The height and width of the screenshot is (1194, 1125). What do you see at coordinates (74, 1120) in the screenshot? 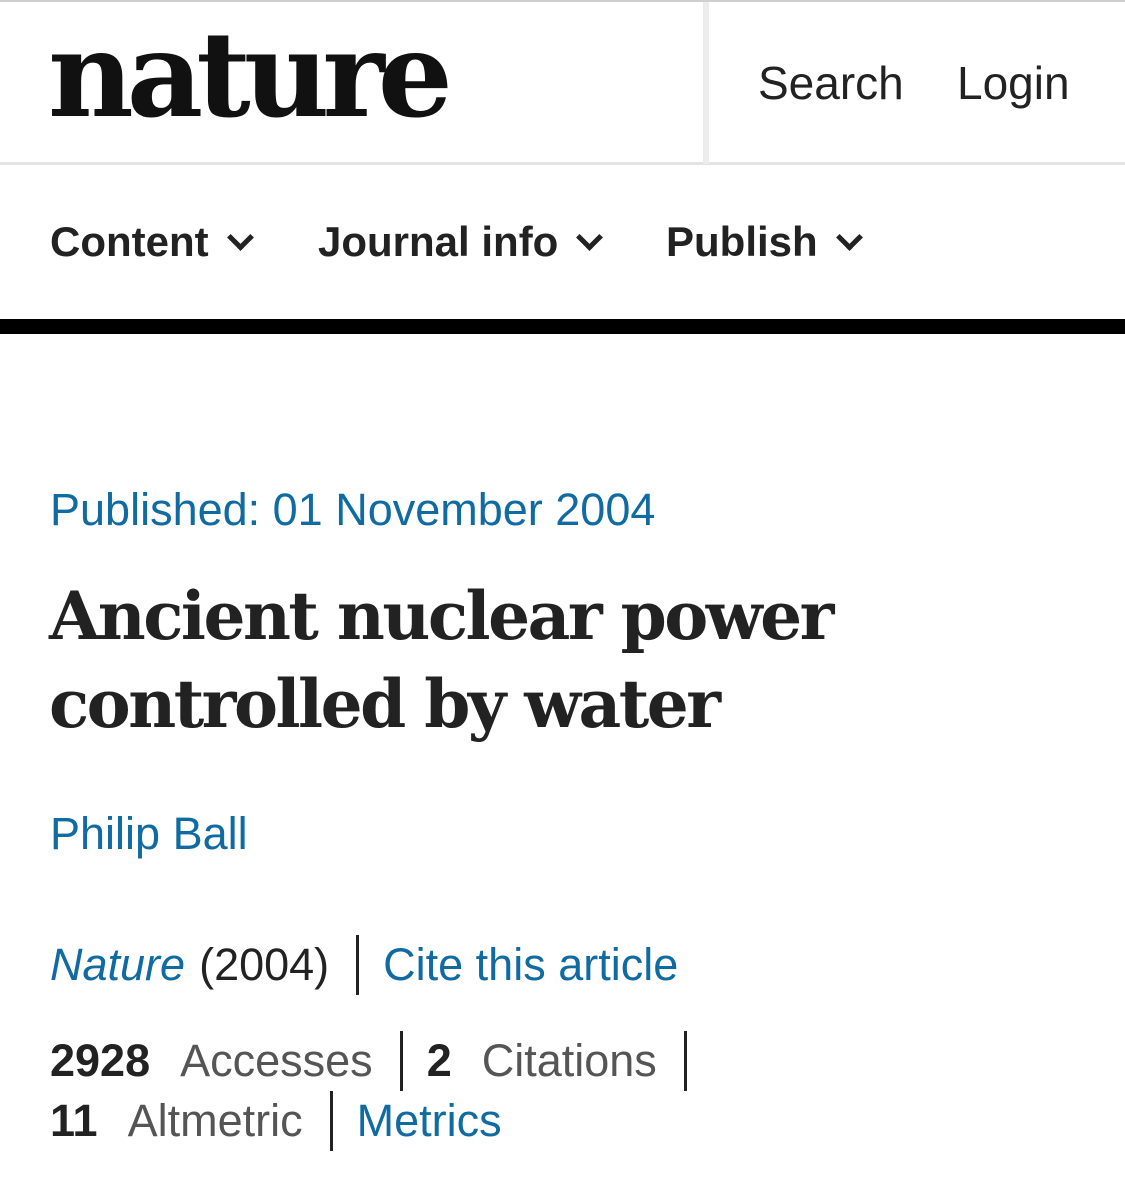
I see `altmetric-count: 11` at bounding box center [74, 1120].